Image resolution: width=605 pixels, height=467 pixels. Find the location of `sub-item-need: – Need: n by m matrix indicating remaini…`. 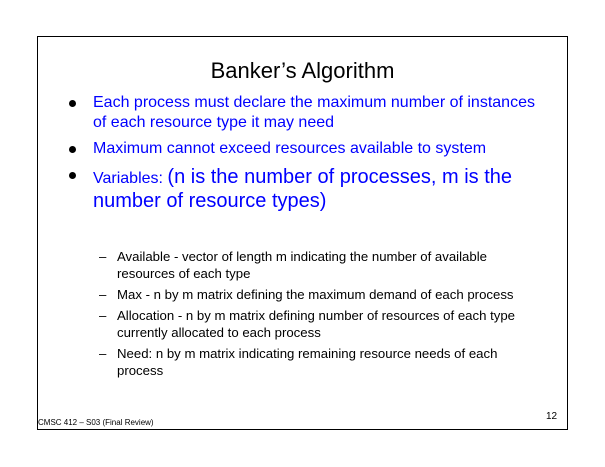

sub-item-need: – Need: n by m matrix indicating remaini… is located at coordinates (315, 362).